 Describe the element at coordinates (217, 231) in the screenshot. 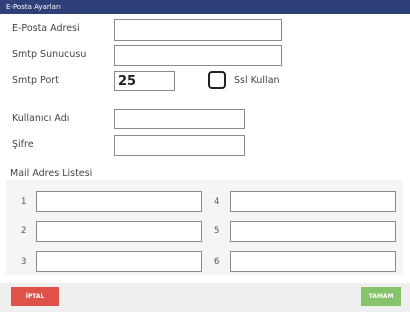

I see `mail-number-5: 5` at that location.